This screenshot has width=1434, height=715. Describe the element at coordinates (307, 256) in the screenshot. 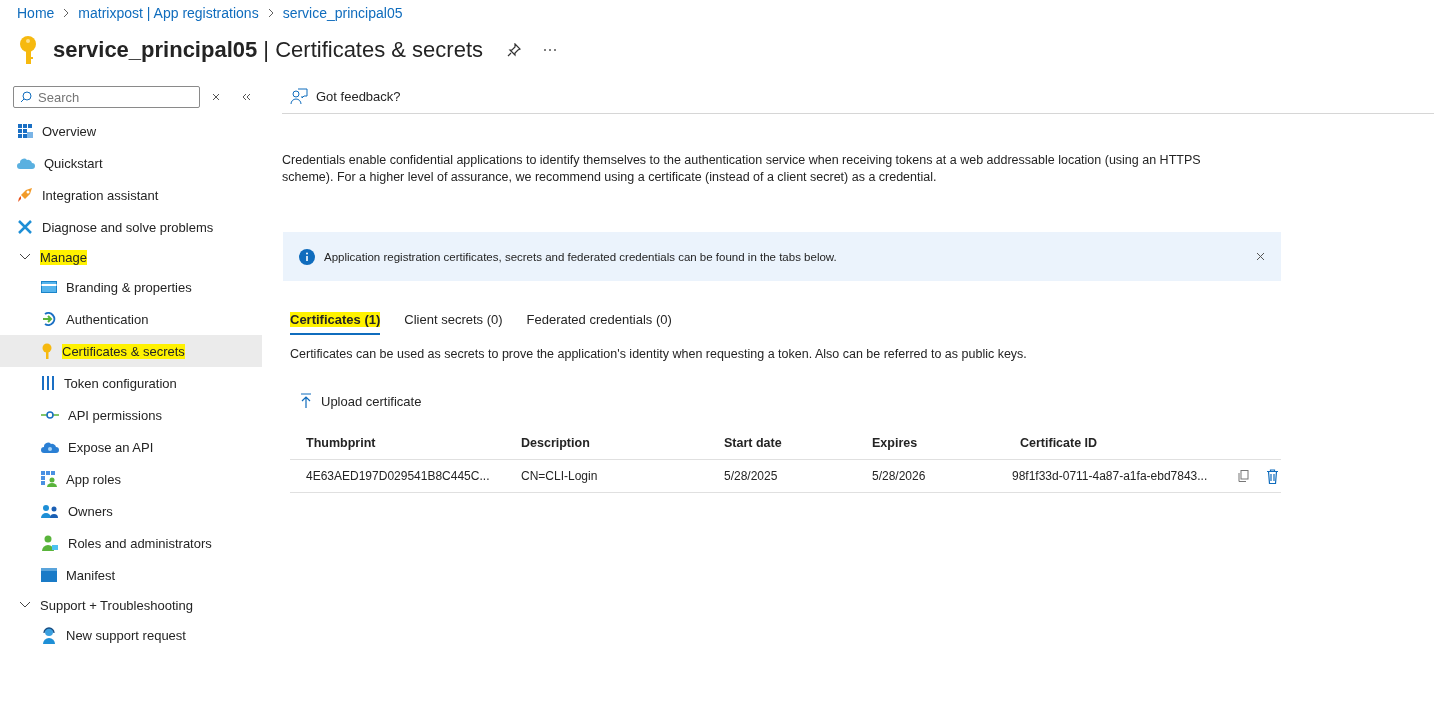

I see `info-icon` at that location.